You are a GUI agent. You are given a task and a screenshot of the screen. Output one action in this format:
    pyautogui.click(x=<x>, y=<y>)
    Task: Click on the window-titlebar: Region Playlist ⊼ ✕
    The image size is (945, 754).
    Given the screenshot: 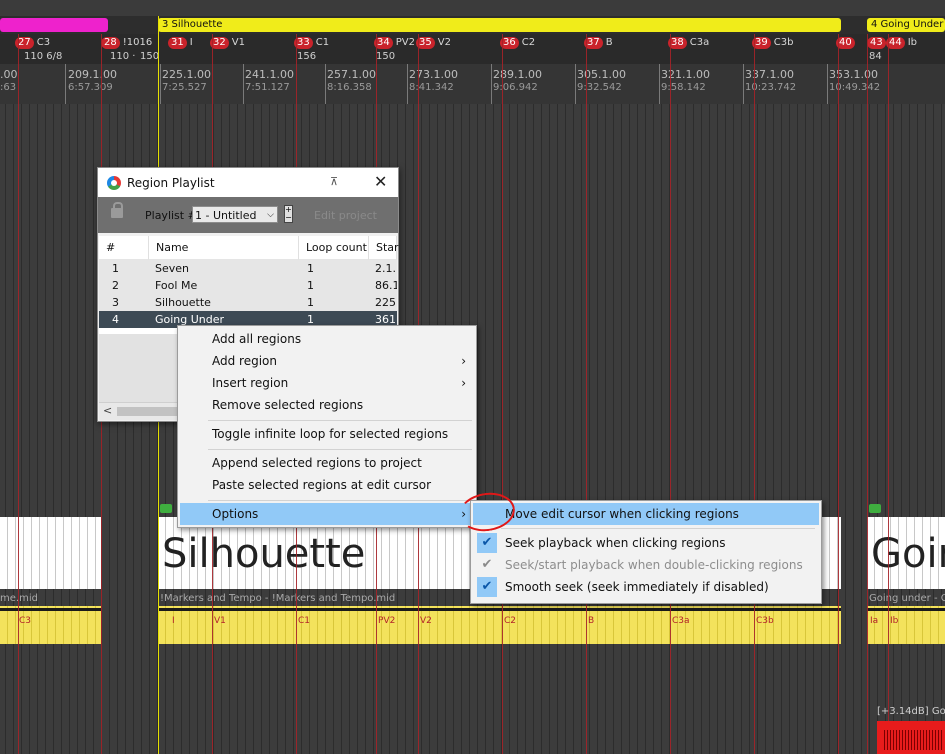 What is the action you would take?
    pyautogui.click(x=248, y=182)
    